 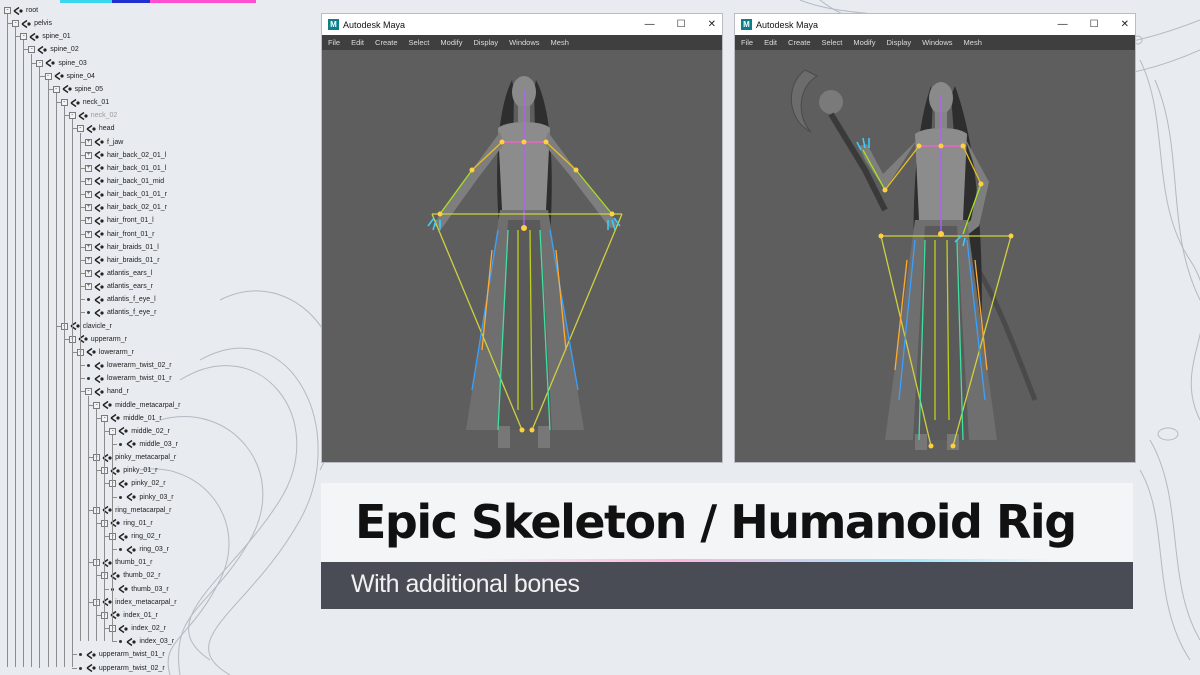 What do you see at coordinates (95, 128) in the screenshot?
I see `outliner-item: - head` at bounding box center [95, 128].